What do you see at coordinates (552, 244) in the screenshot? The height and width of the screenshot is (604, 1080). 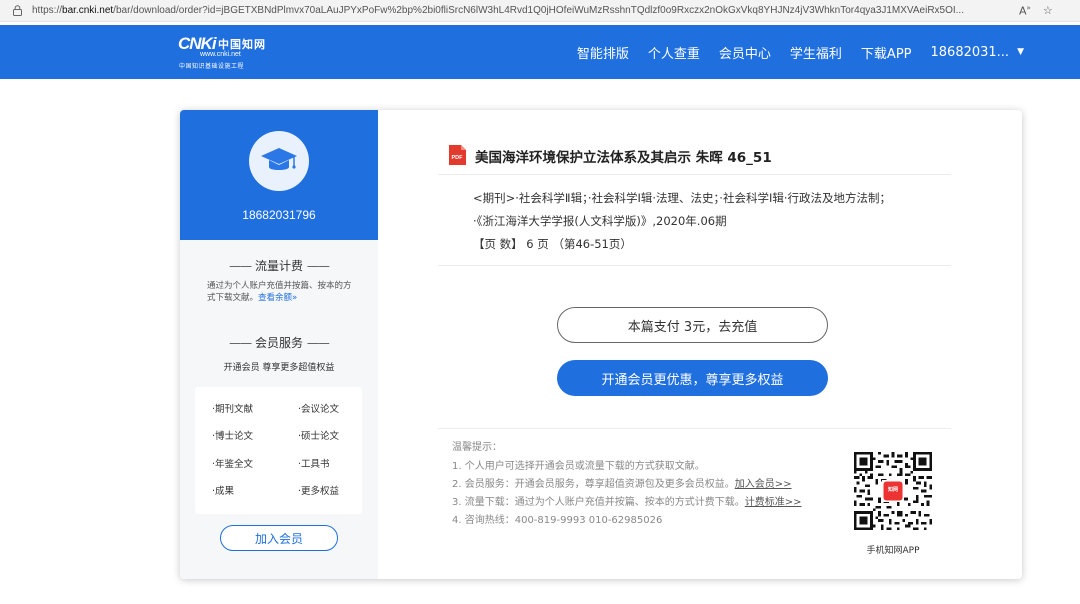 I see `document-pages: 【页 数】 6 页 （第46-51页）` at bounding box center [552, 244].